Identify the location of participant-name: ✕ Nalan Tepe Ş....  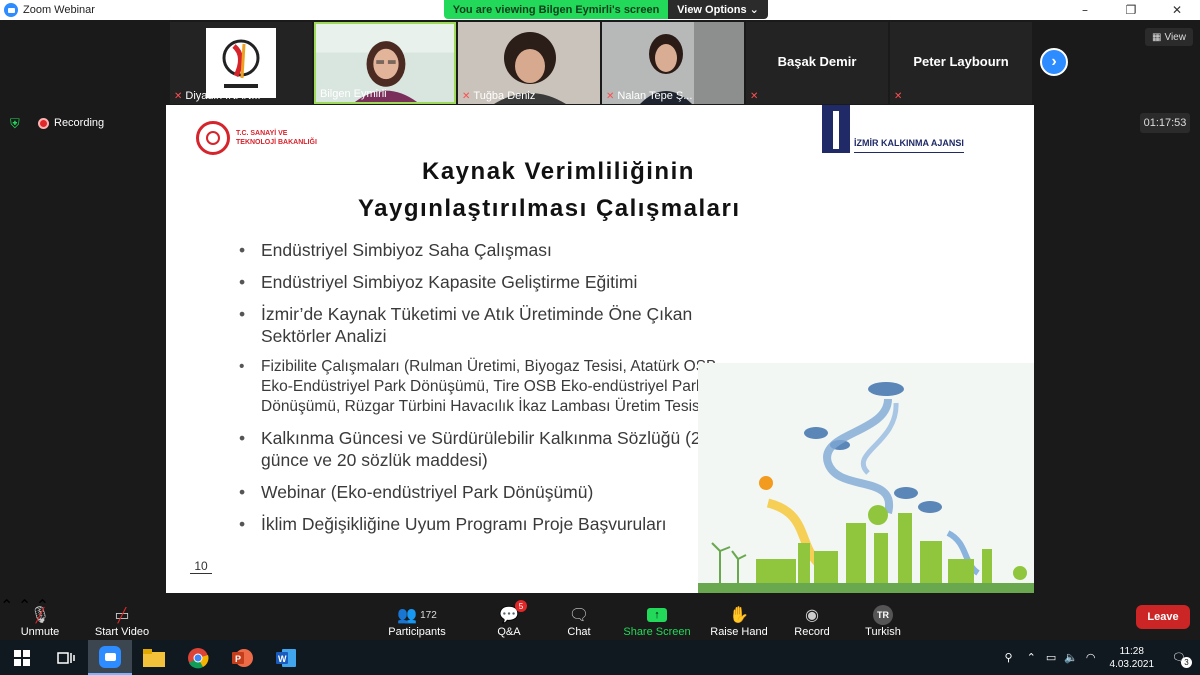
(649, 96).